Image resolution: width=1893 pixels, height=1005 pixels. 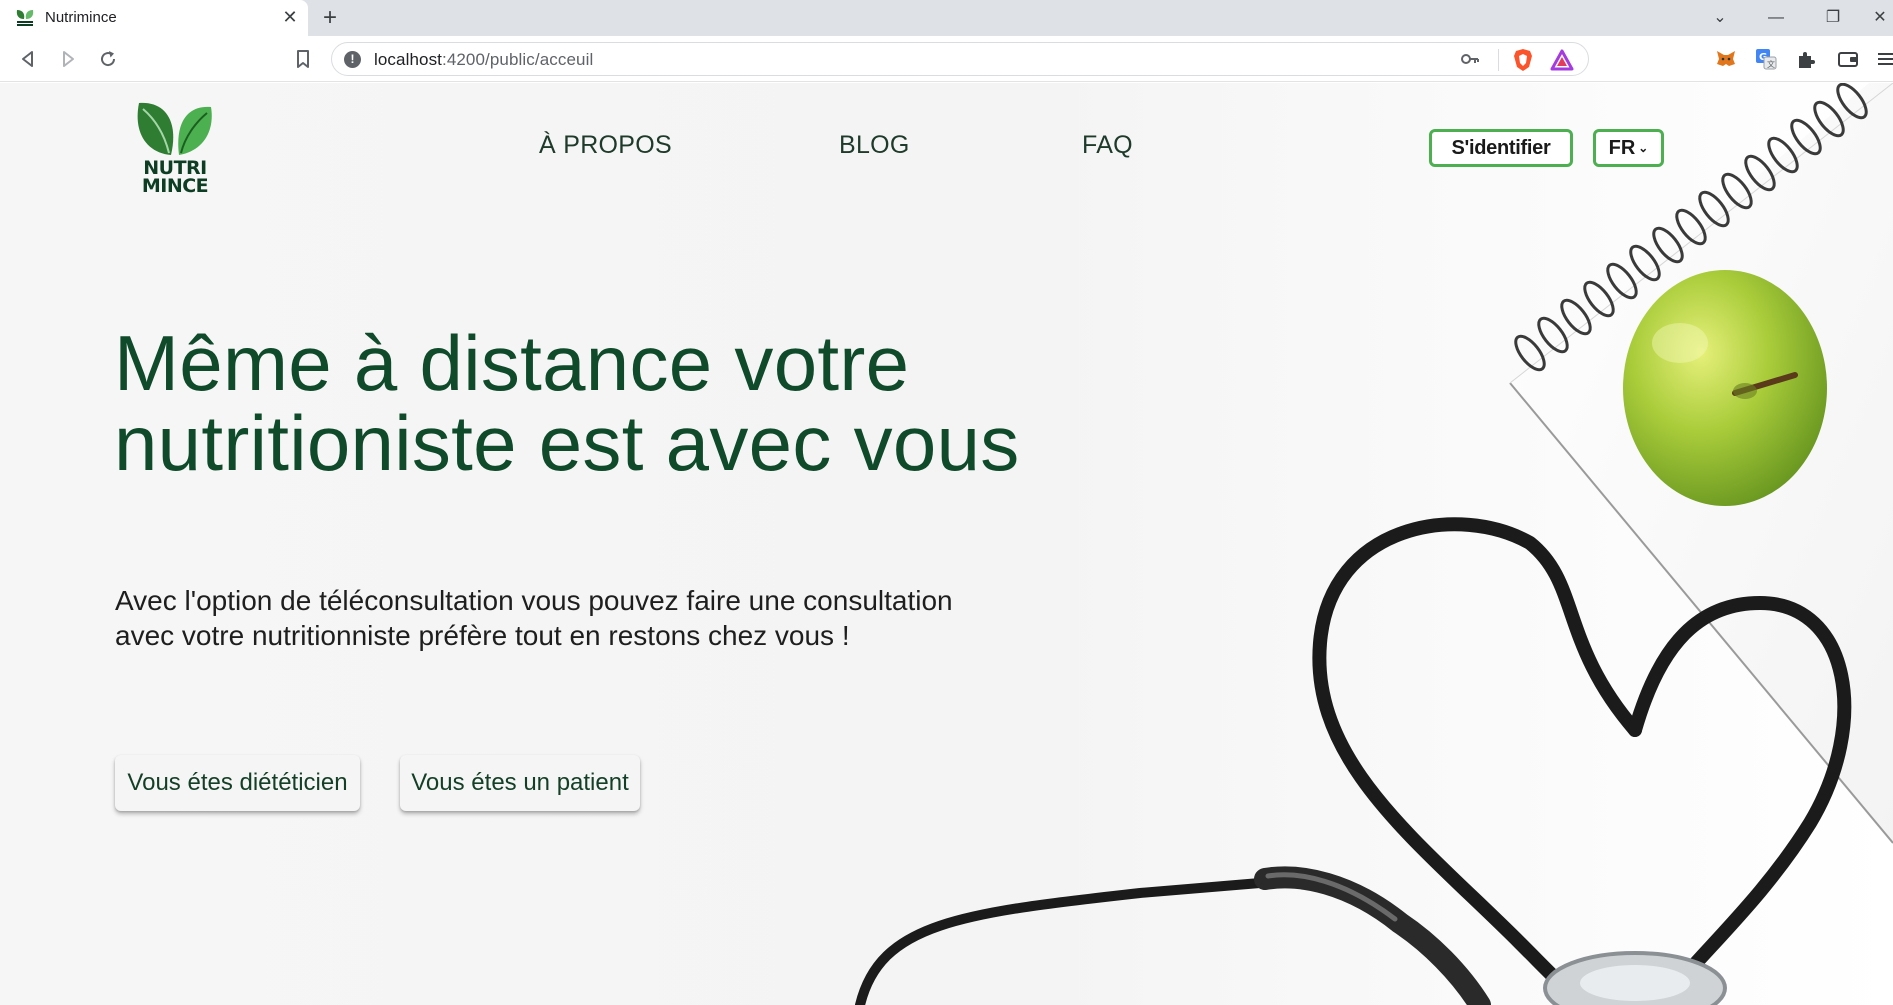 What do you see at coordinates (290, 17) in the screenshot?
I see `tab-close-icon: ✕` at bounding box center [290, 17].